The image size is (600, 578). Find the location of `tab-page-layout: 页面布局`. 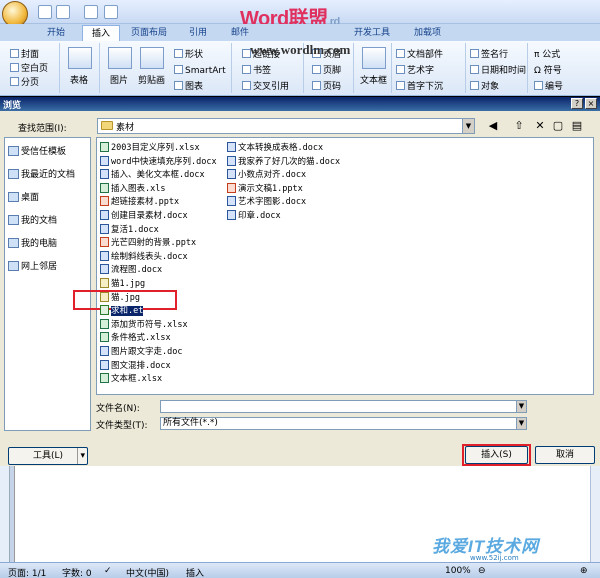

tab-page-layout: 页面布局 is located at coordinates (149, 33).